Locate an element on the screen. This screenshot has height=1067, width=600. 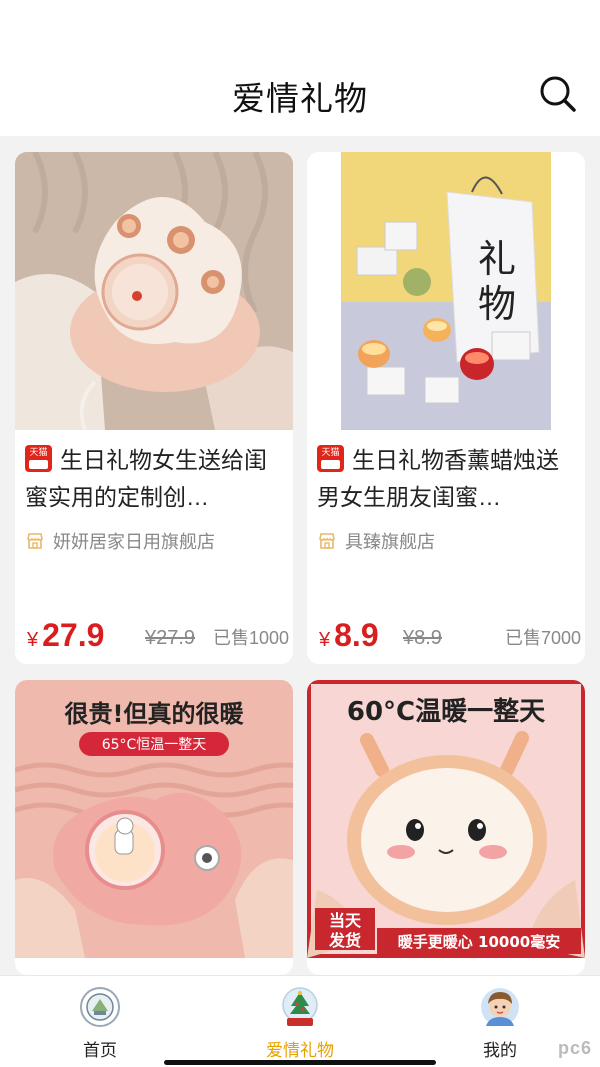
promo-headline: 很贵!但真的很暖 is located at coordinates (155, 714).